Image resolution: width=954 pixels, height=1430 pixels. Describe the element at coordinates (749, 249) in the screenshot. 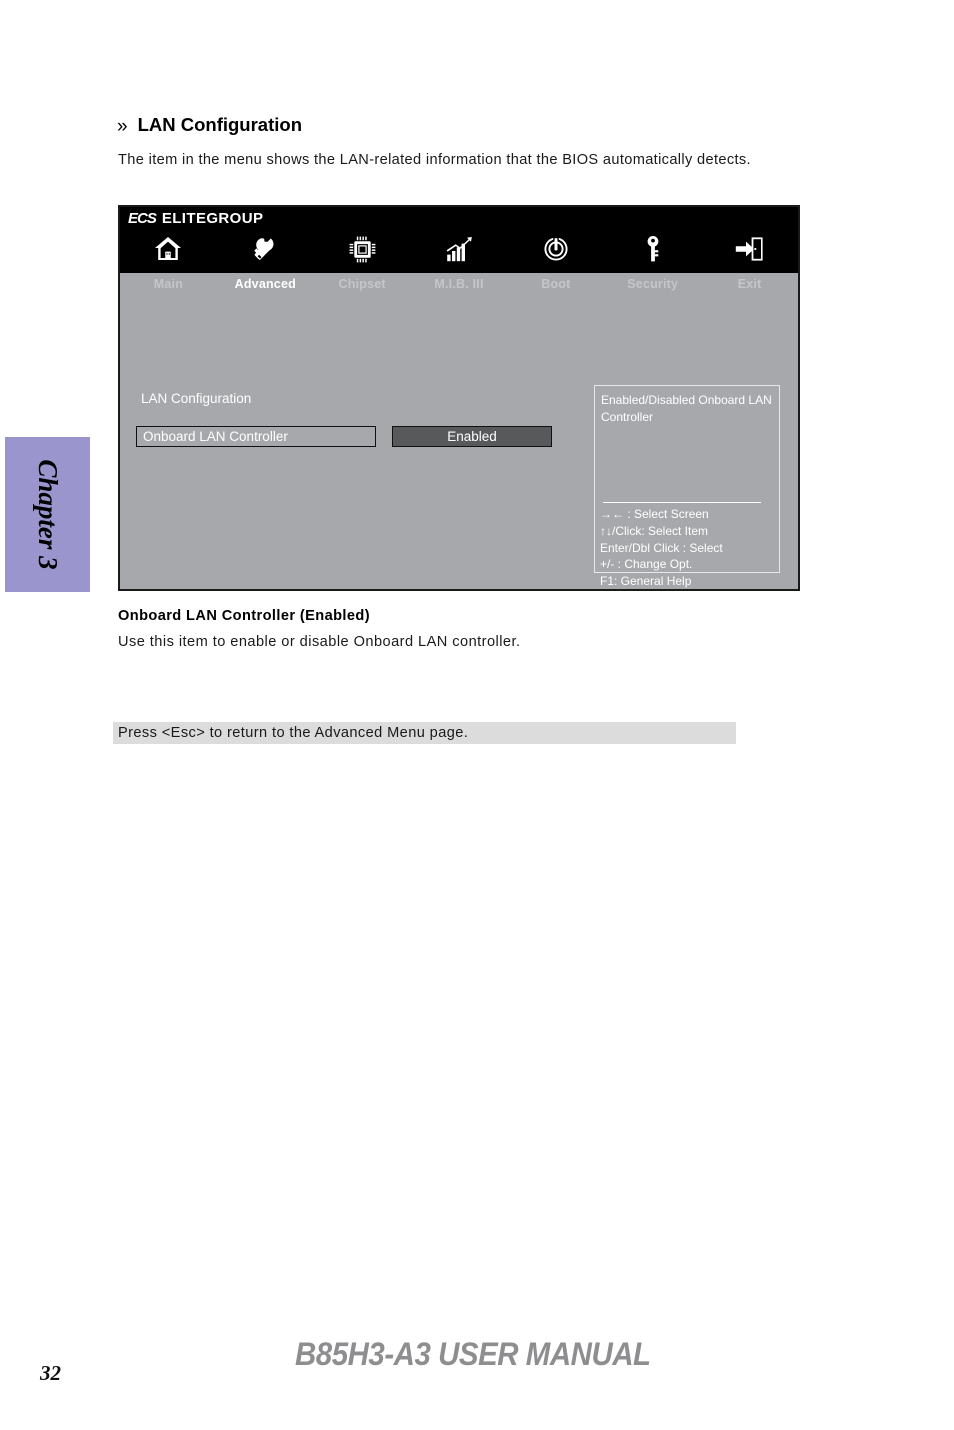

I see `exit-door-icon` at that location.